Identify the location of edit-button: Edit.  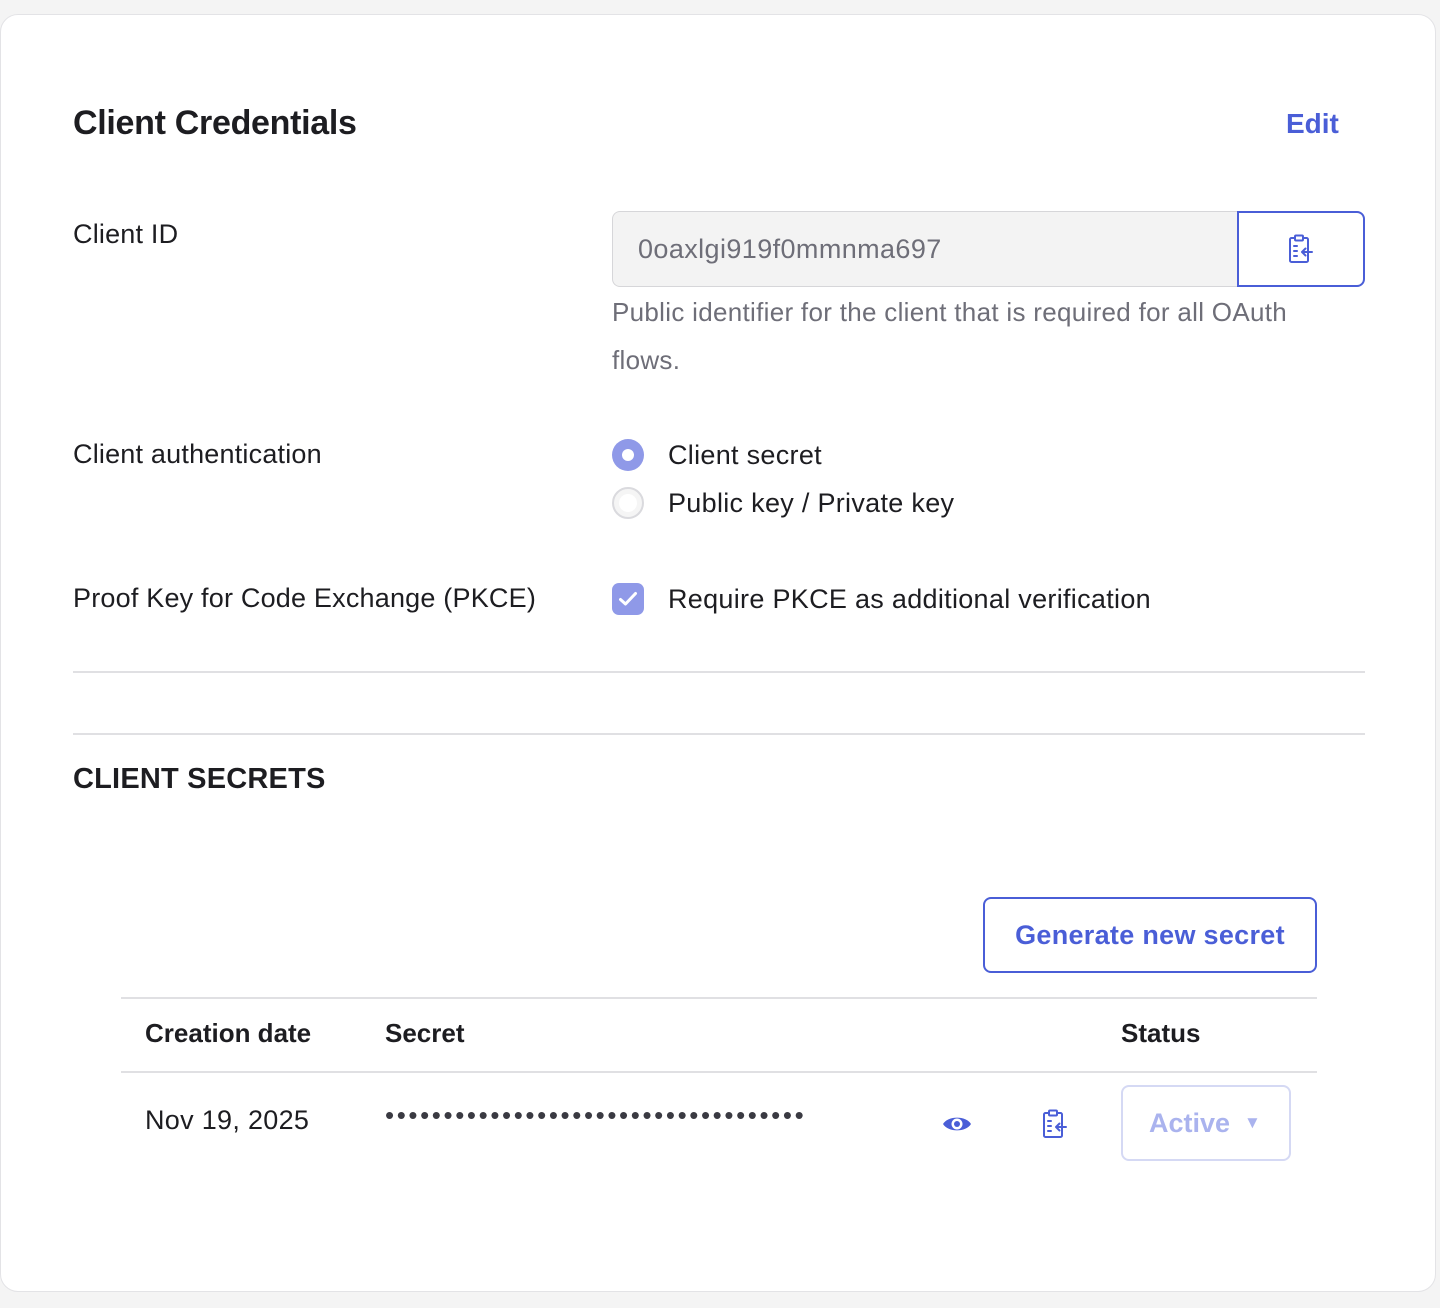
(1312, 124).